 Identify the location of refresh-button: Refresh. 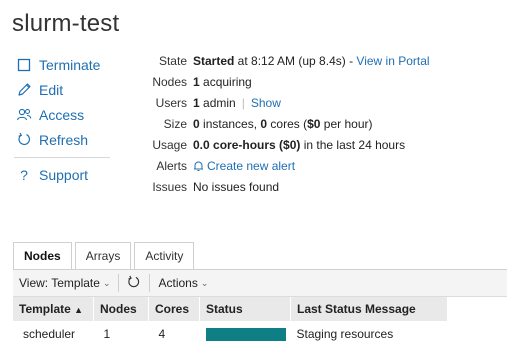
(64, 139).